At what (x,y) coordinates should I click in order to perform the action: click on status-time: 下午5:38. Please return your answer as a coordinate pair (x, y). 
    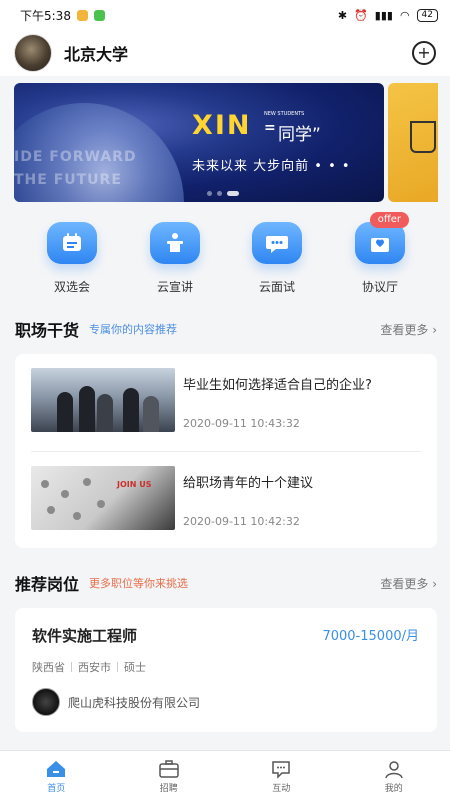
    Looking at the image, I should click on (45, 15).